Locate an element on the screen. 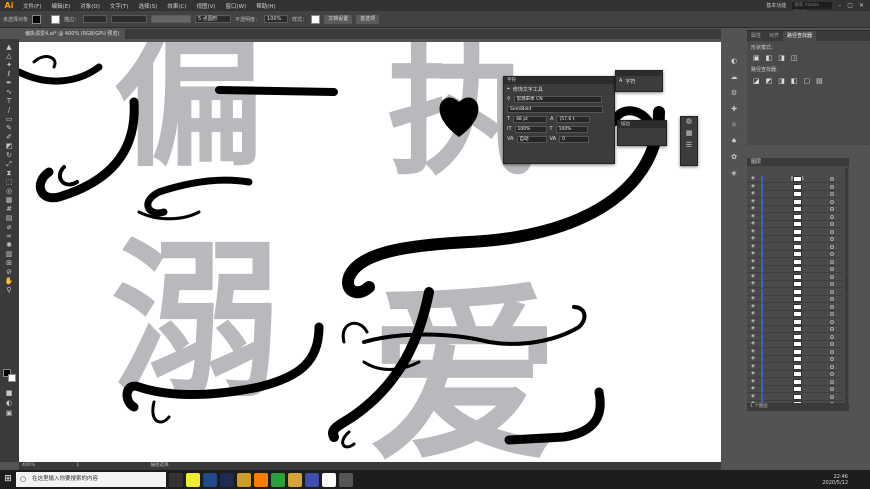  horizontal-scale-field: 100% is located at coordinates (571, 129).